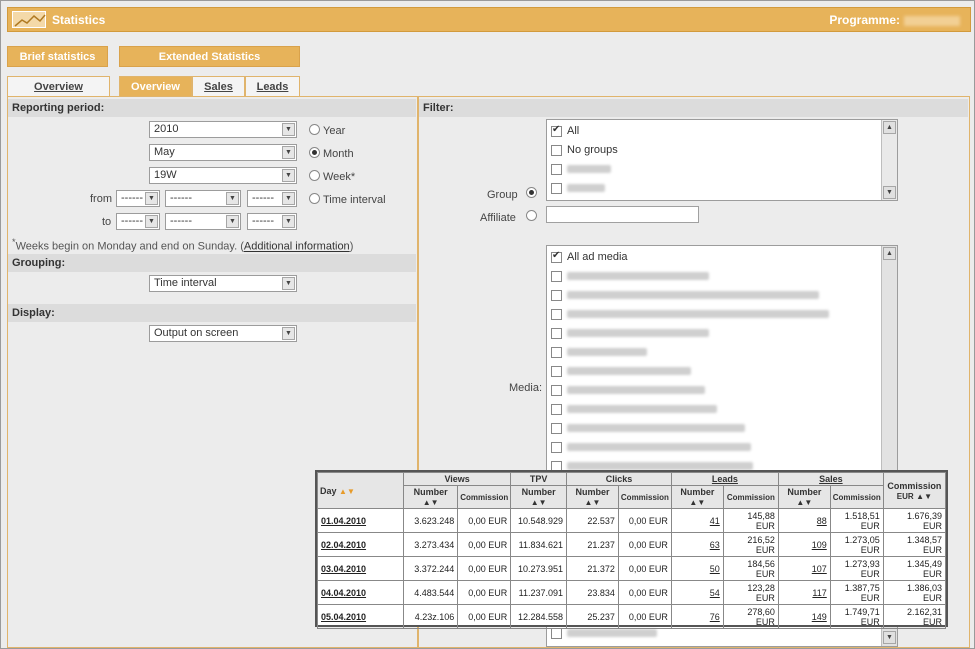  I want to click on group-listbox: All No groups ▲ ▼, so click(722, 160).